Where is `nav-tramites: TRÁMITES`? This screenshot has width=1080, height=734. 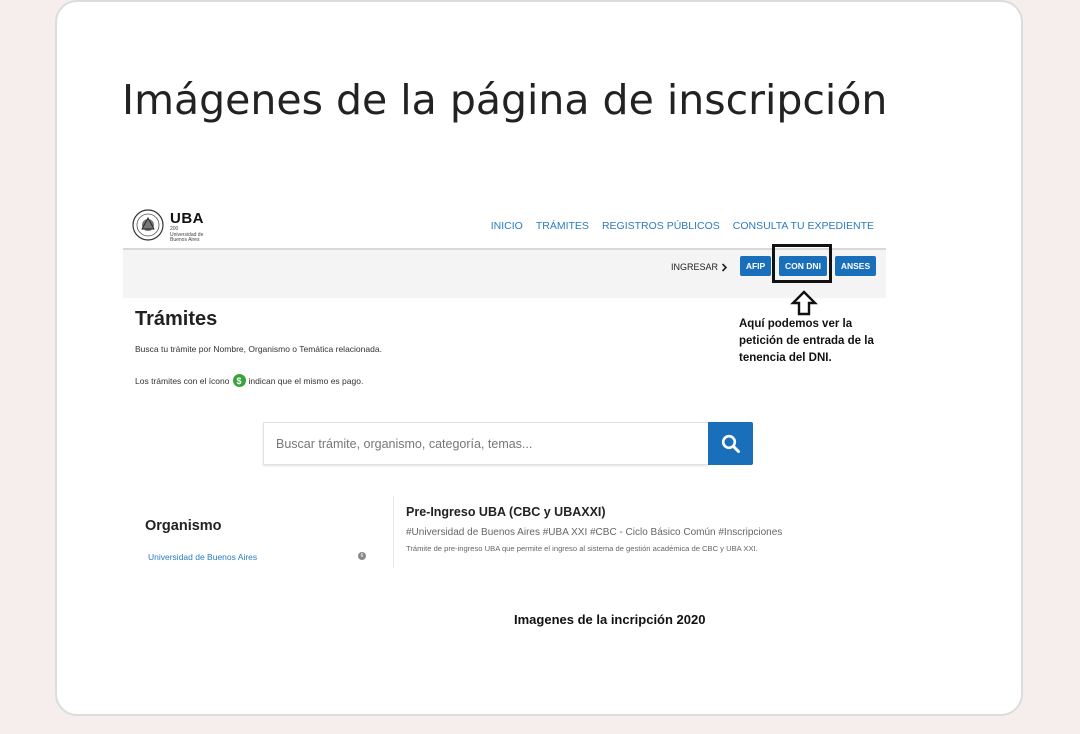 nav-tramites: TRÁMITES is located at coordinates (562, 226).